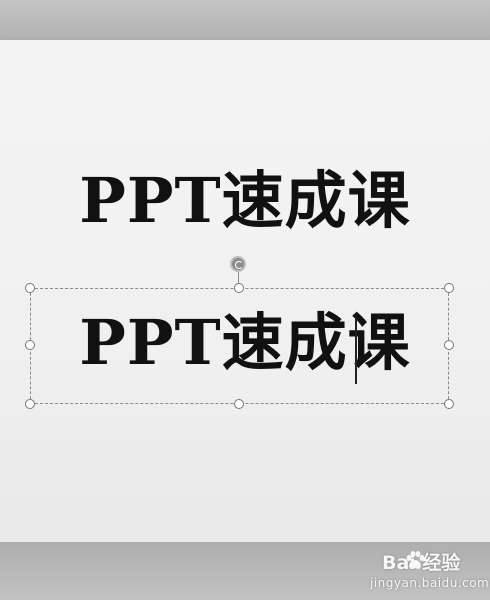 Image resolution: width=490 pixels, height=600 pixels. What do you see at coordinates (239, 404) in the screenshot?
I see `resize-handle-bottom-center` at bounding box center [239, 404].